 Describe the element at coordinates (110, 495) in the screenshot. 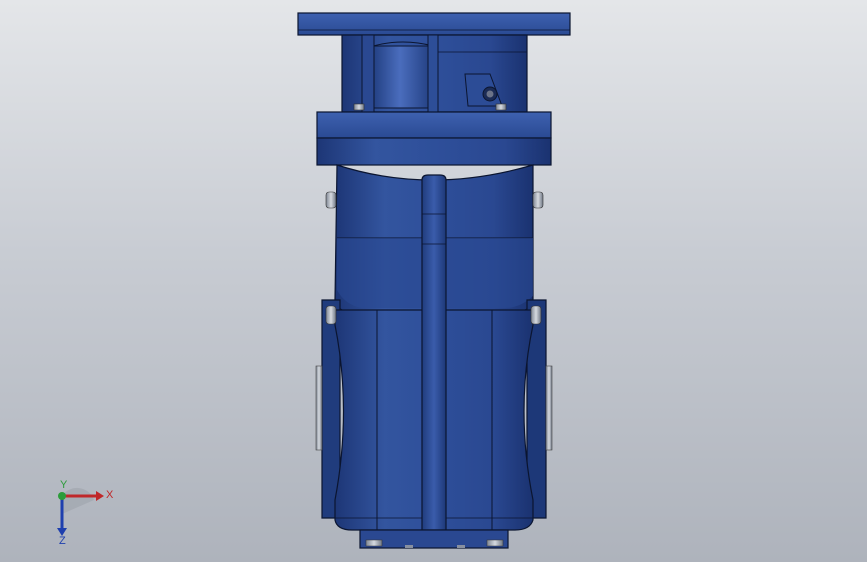

I see `x-axis-label: X` at that location.